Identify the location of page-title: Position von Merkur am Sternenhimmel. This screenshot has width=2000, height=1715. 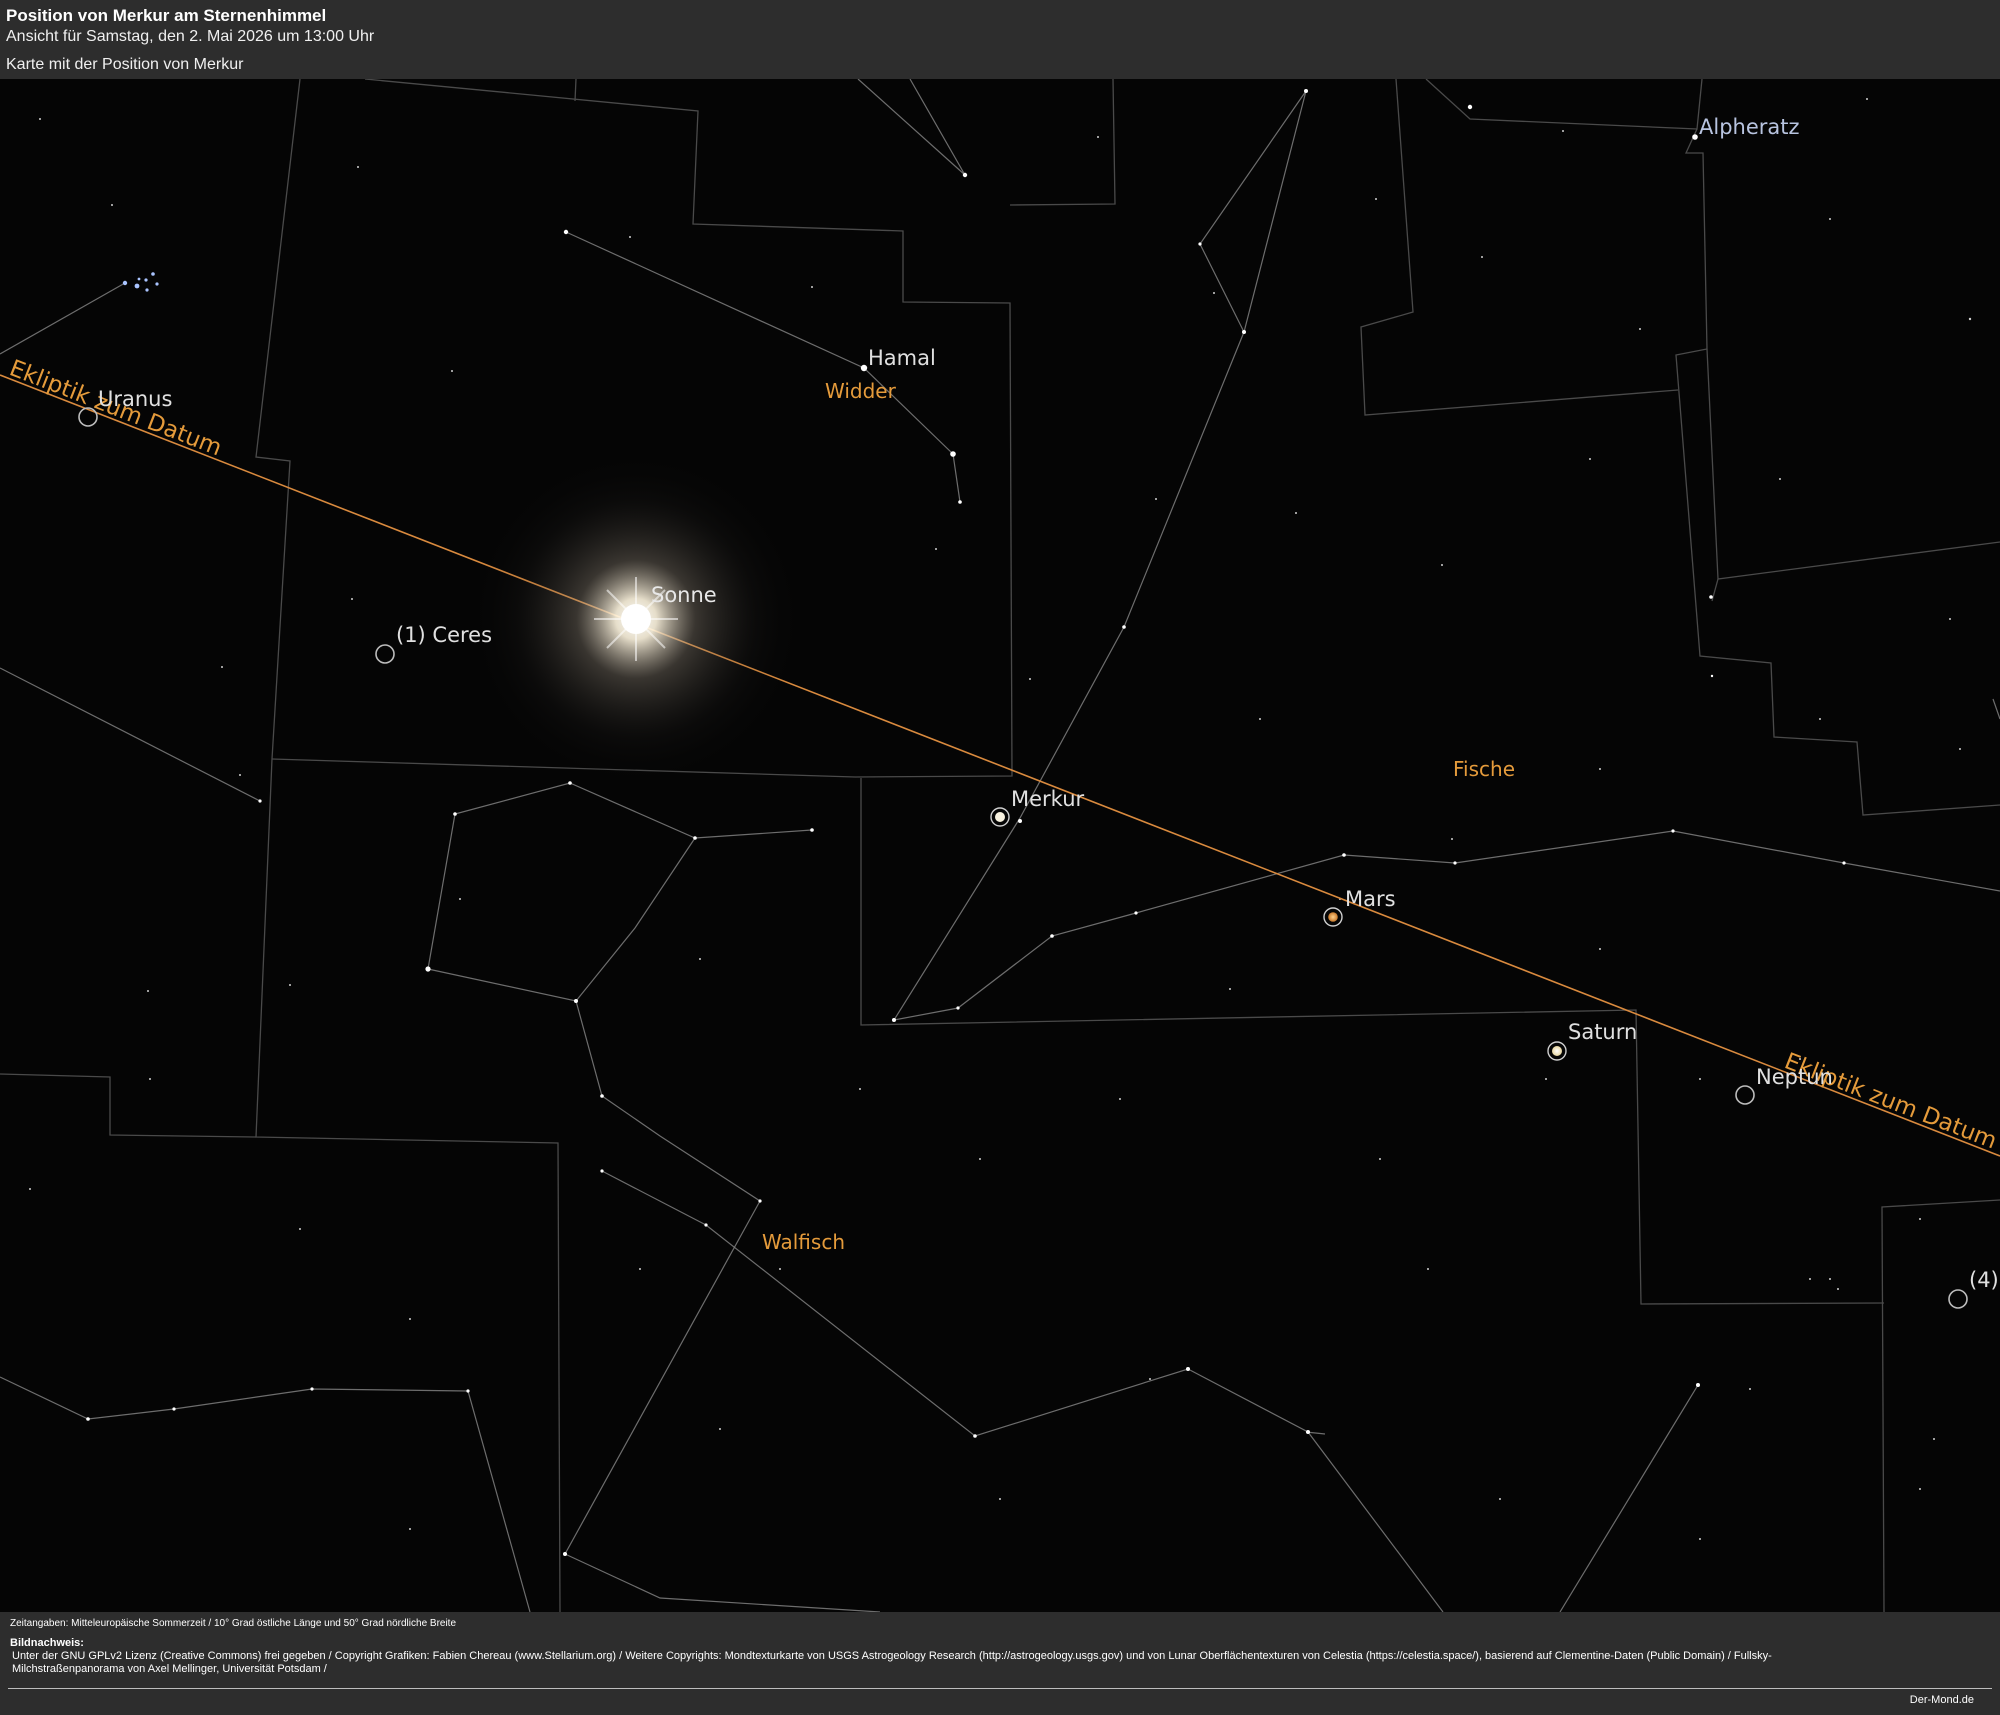
(166, 15).